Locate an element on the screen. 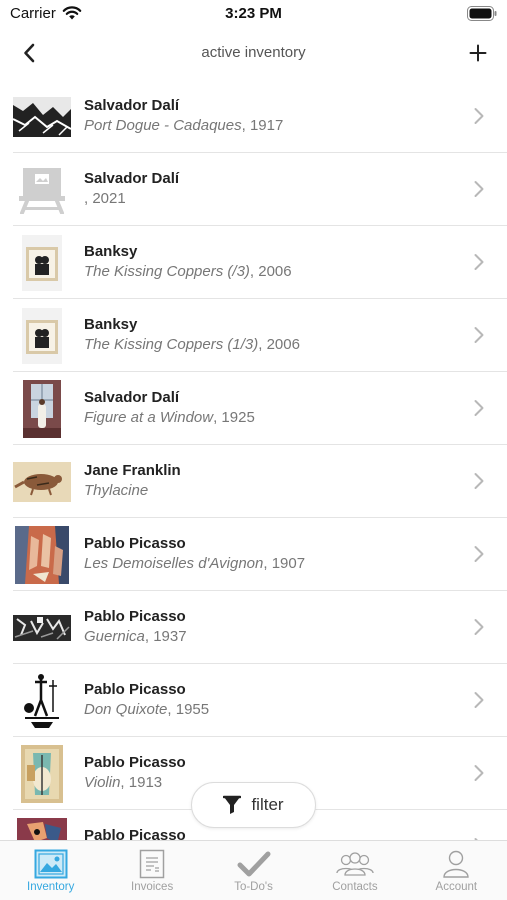  people-icon is located at coordinates (355, 864).